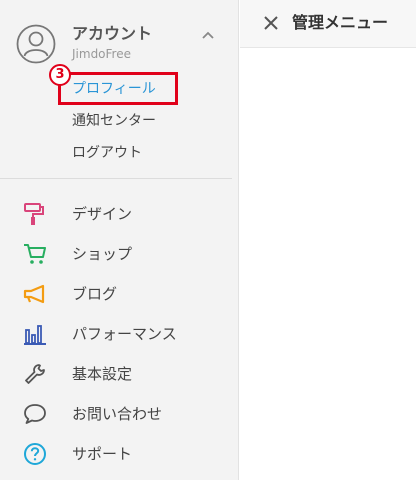 This screenshot has width=416, height=480. I want to click on nav-label: デザイン, so click(102, 214).